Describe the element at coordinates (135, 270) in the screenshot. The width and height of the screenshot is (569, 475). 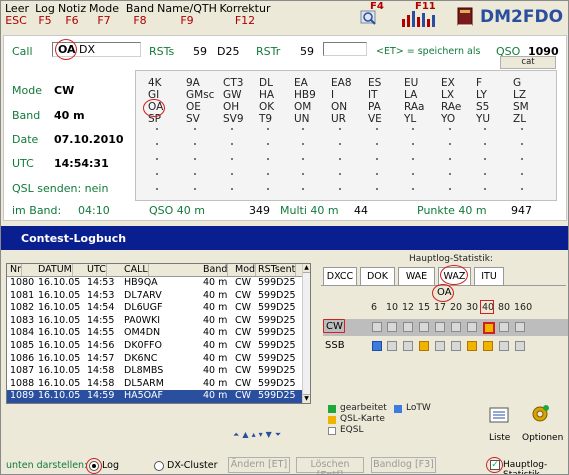
I see `column-header: CALL` at that location.